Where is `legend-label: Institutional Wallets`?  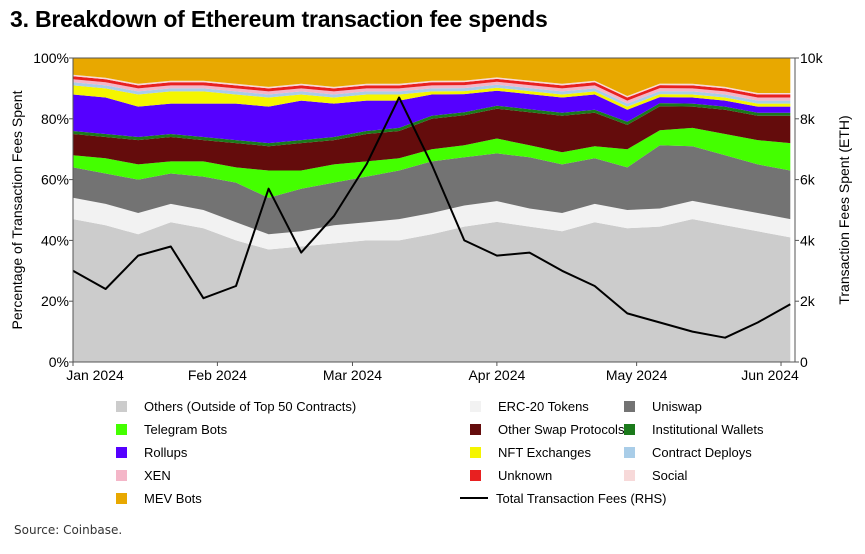 legend-label: Institutional Wallets is located at coordinates (708, 429).